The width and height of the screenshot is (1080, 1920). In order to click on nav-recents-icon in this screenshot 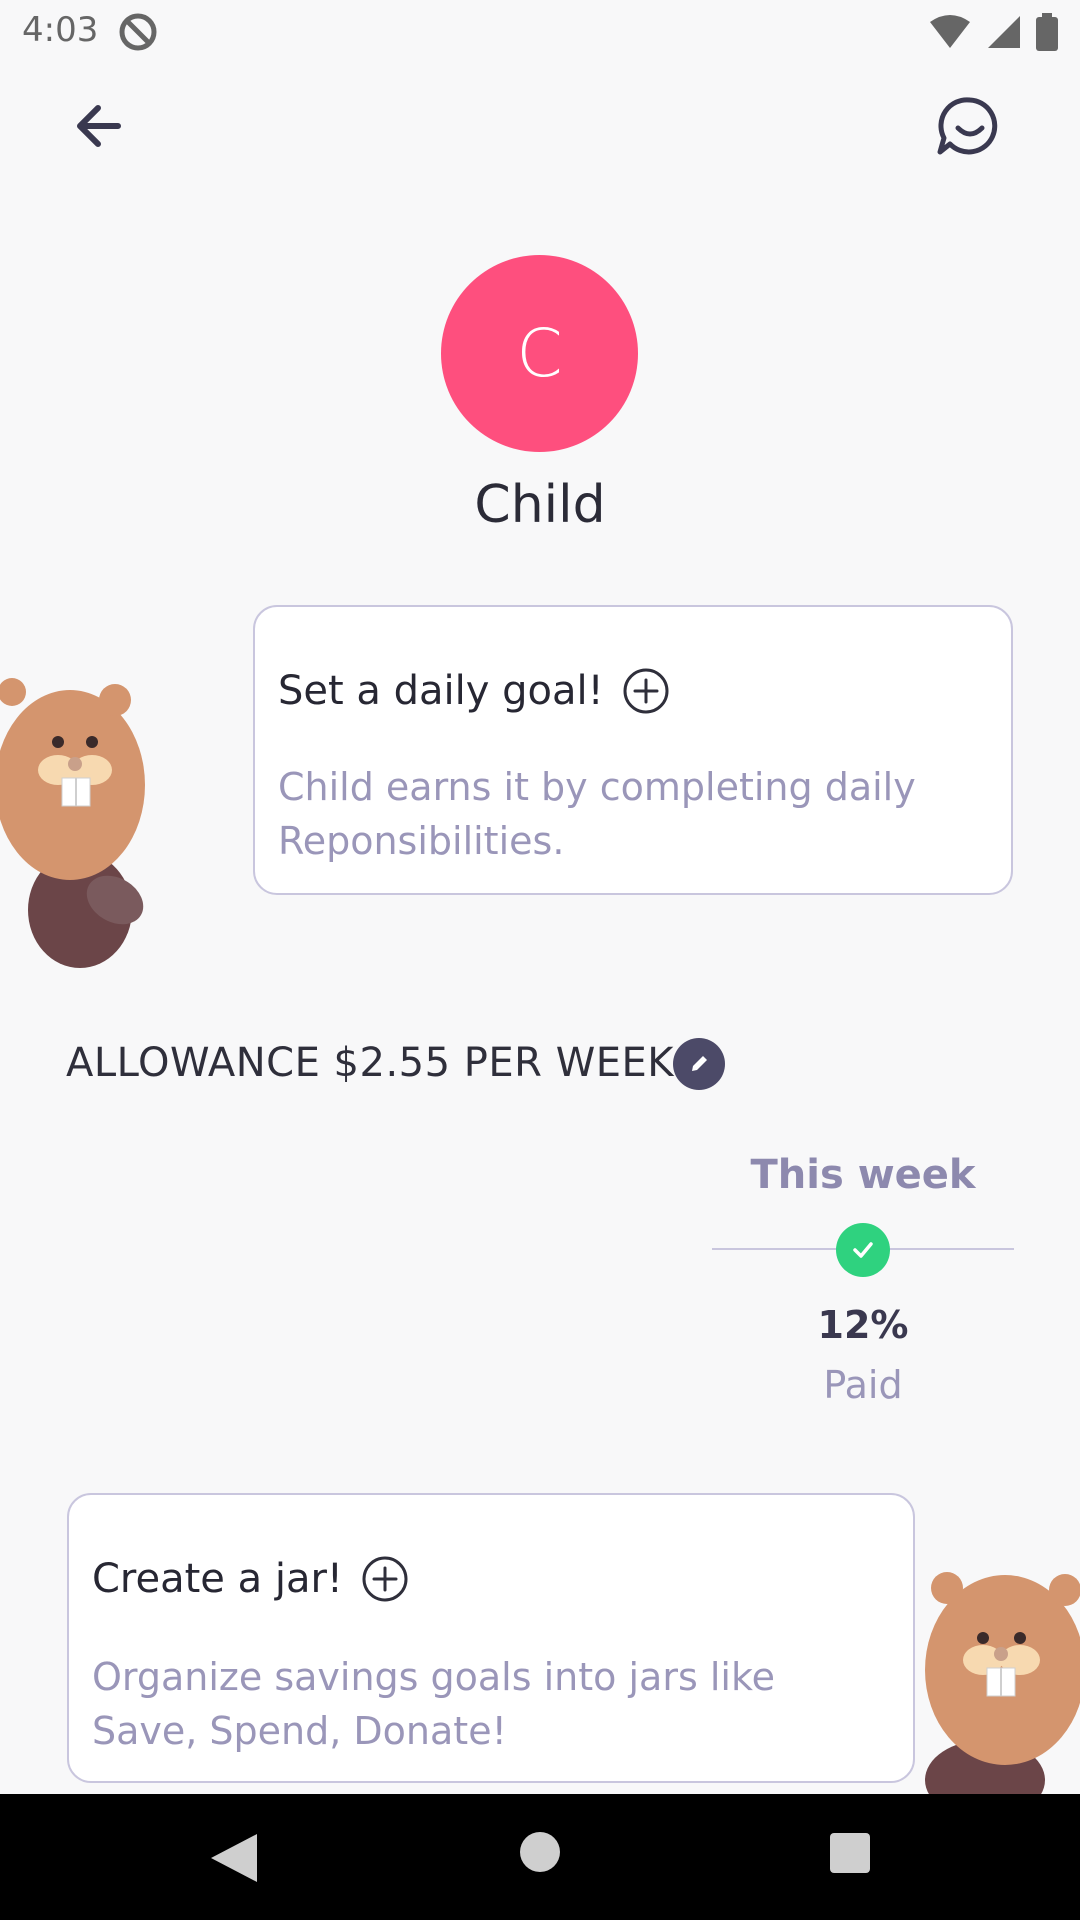, I will do `click(850, 1853)`.